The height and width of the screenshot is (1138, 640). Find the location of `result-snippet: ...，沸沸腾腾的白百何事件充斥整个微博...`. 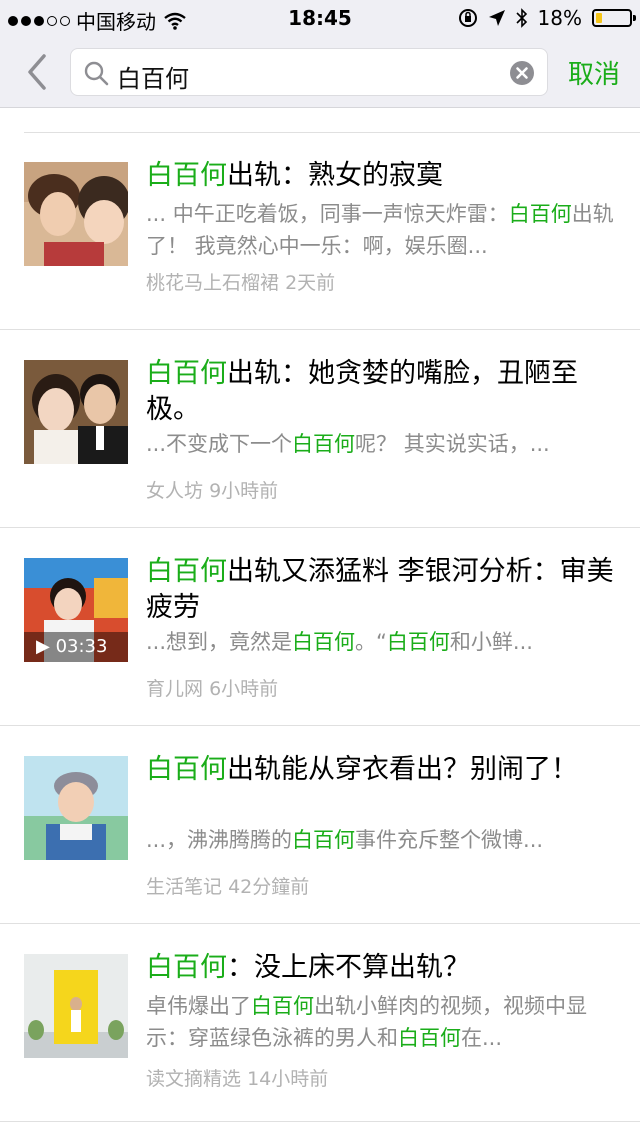

result-snippet: ...，沸沸腾腾的白百何事件充斥整个微博... is located at coordinates (381, 840).